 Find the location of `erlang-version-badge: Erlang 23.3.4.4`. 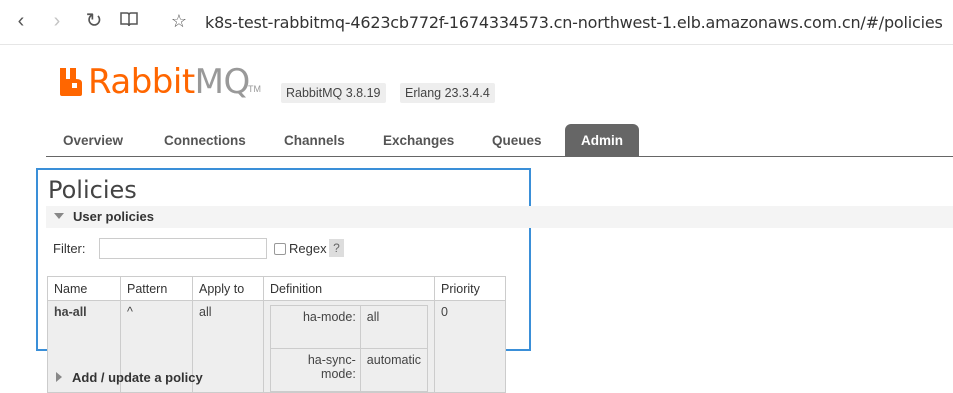

erlang-version-badge: Erlang 23.3.4.4 is located at coordinates (447, 93).